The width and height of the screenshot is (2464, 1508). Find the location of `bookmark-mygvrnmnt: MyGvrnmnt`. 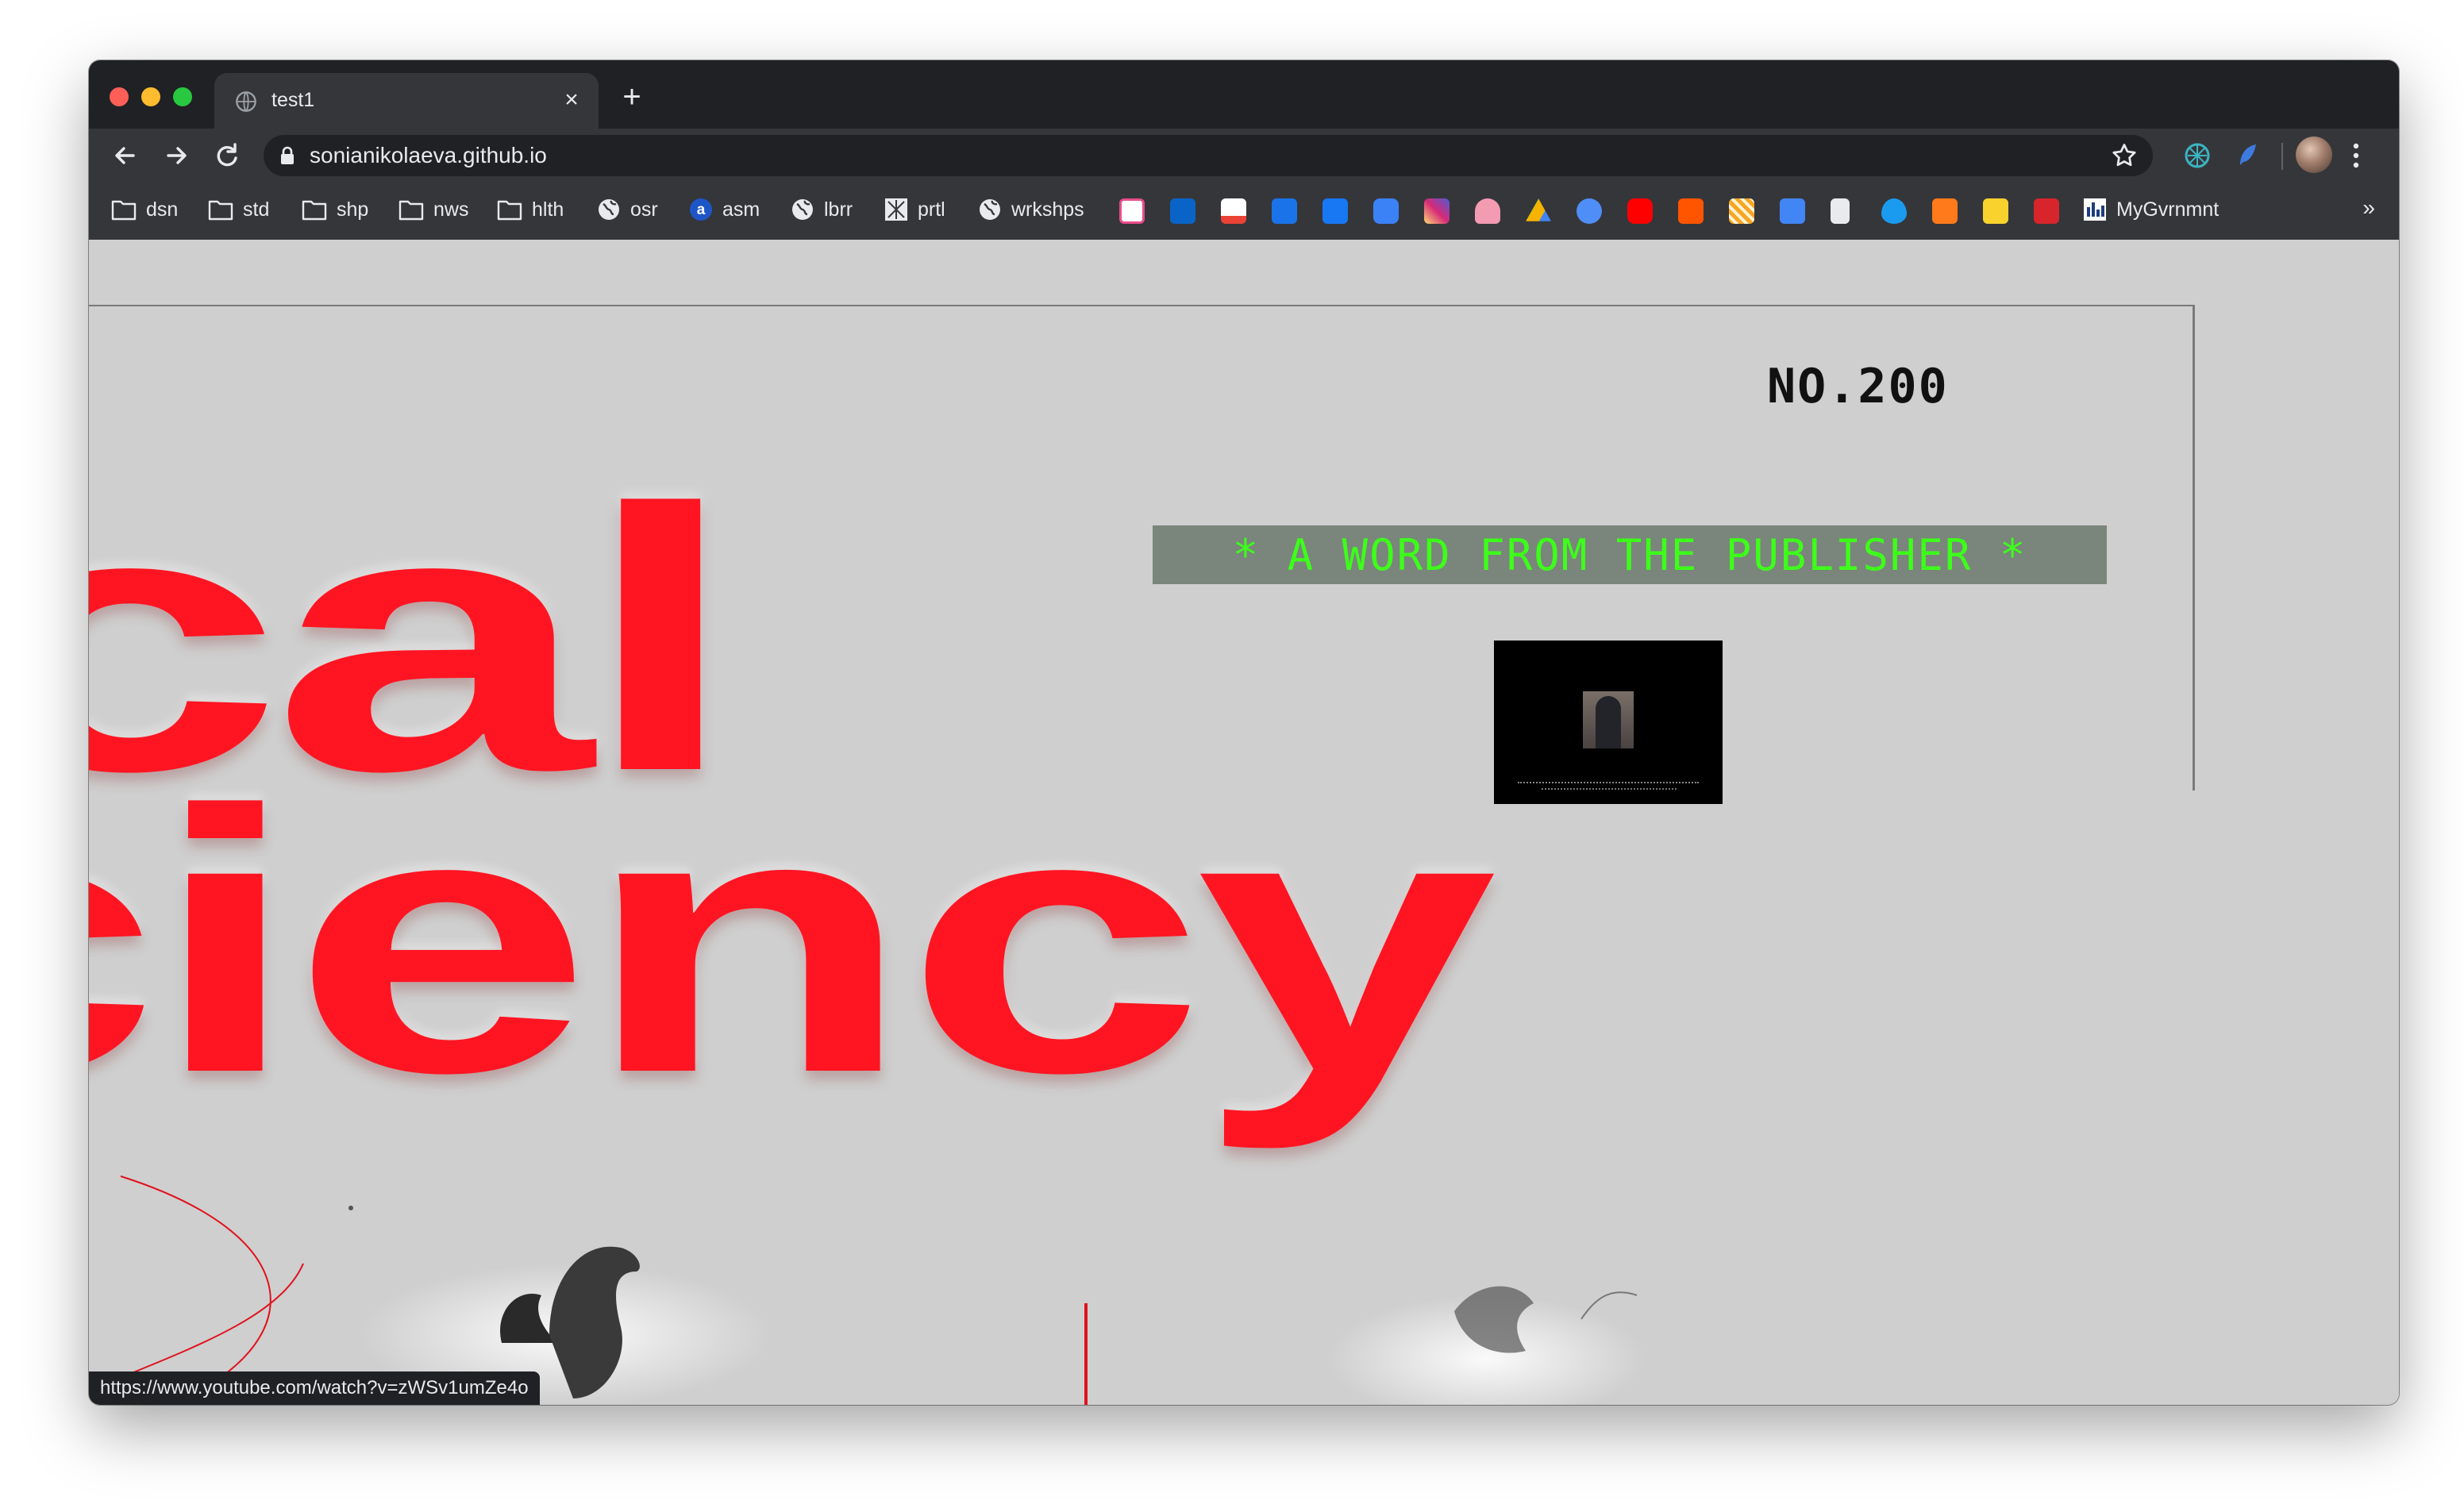

bookmark-mygvrnmnt: MyGvrnmnt is located at coordinates (2151, 209).